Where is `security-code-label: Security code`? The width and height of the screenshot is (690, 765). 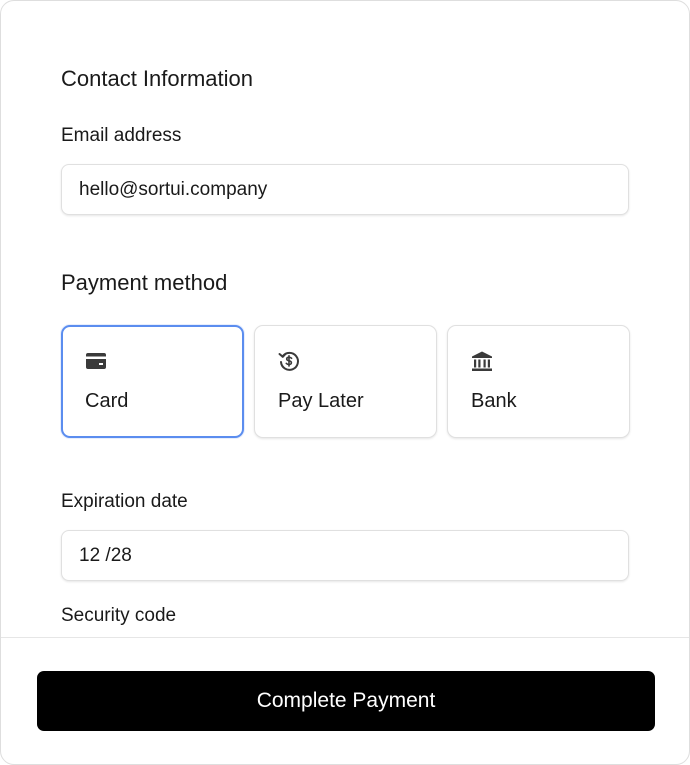
security-code-label: Security code is located at coordinates (119, 615).